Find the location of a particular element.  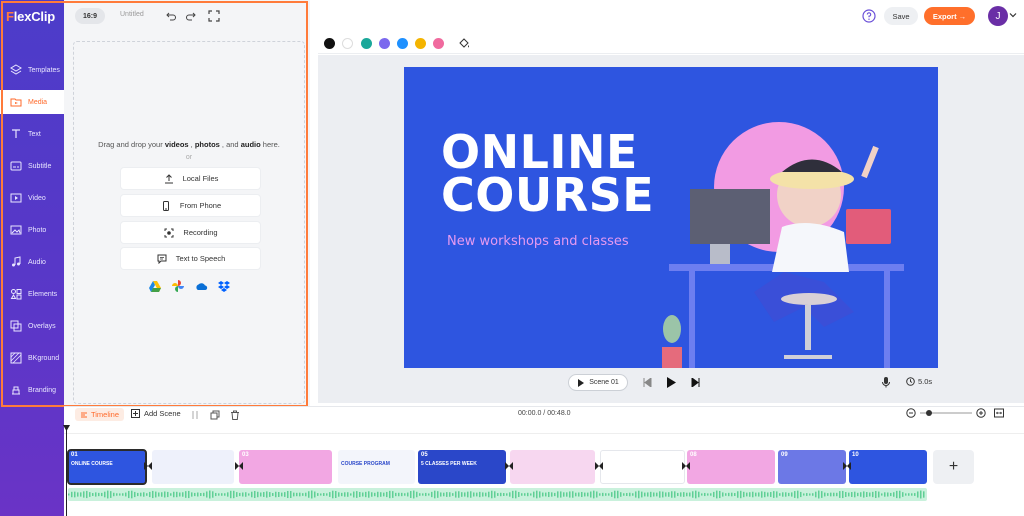

skip-back-icon is located at coordinates (647, 382).